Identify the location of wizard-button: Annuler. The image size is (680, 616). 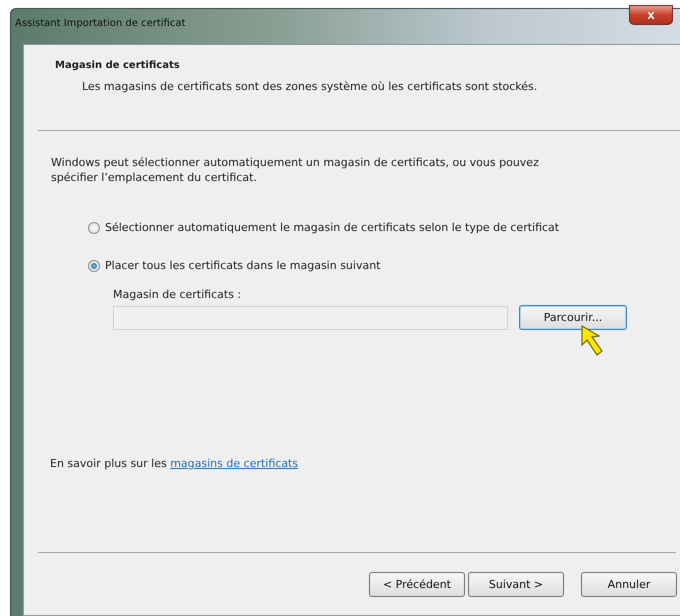
(629, 584).